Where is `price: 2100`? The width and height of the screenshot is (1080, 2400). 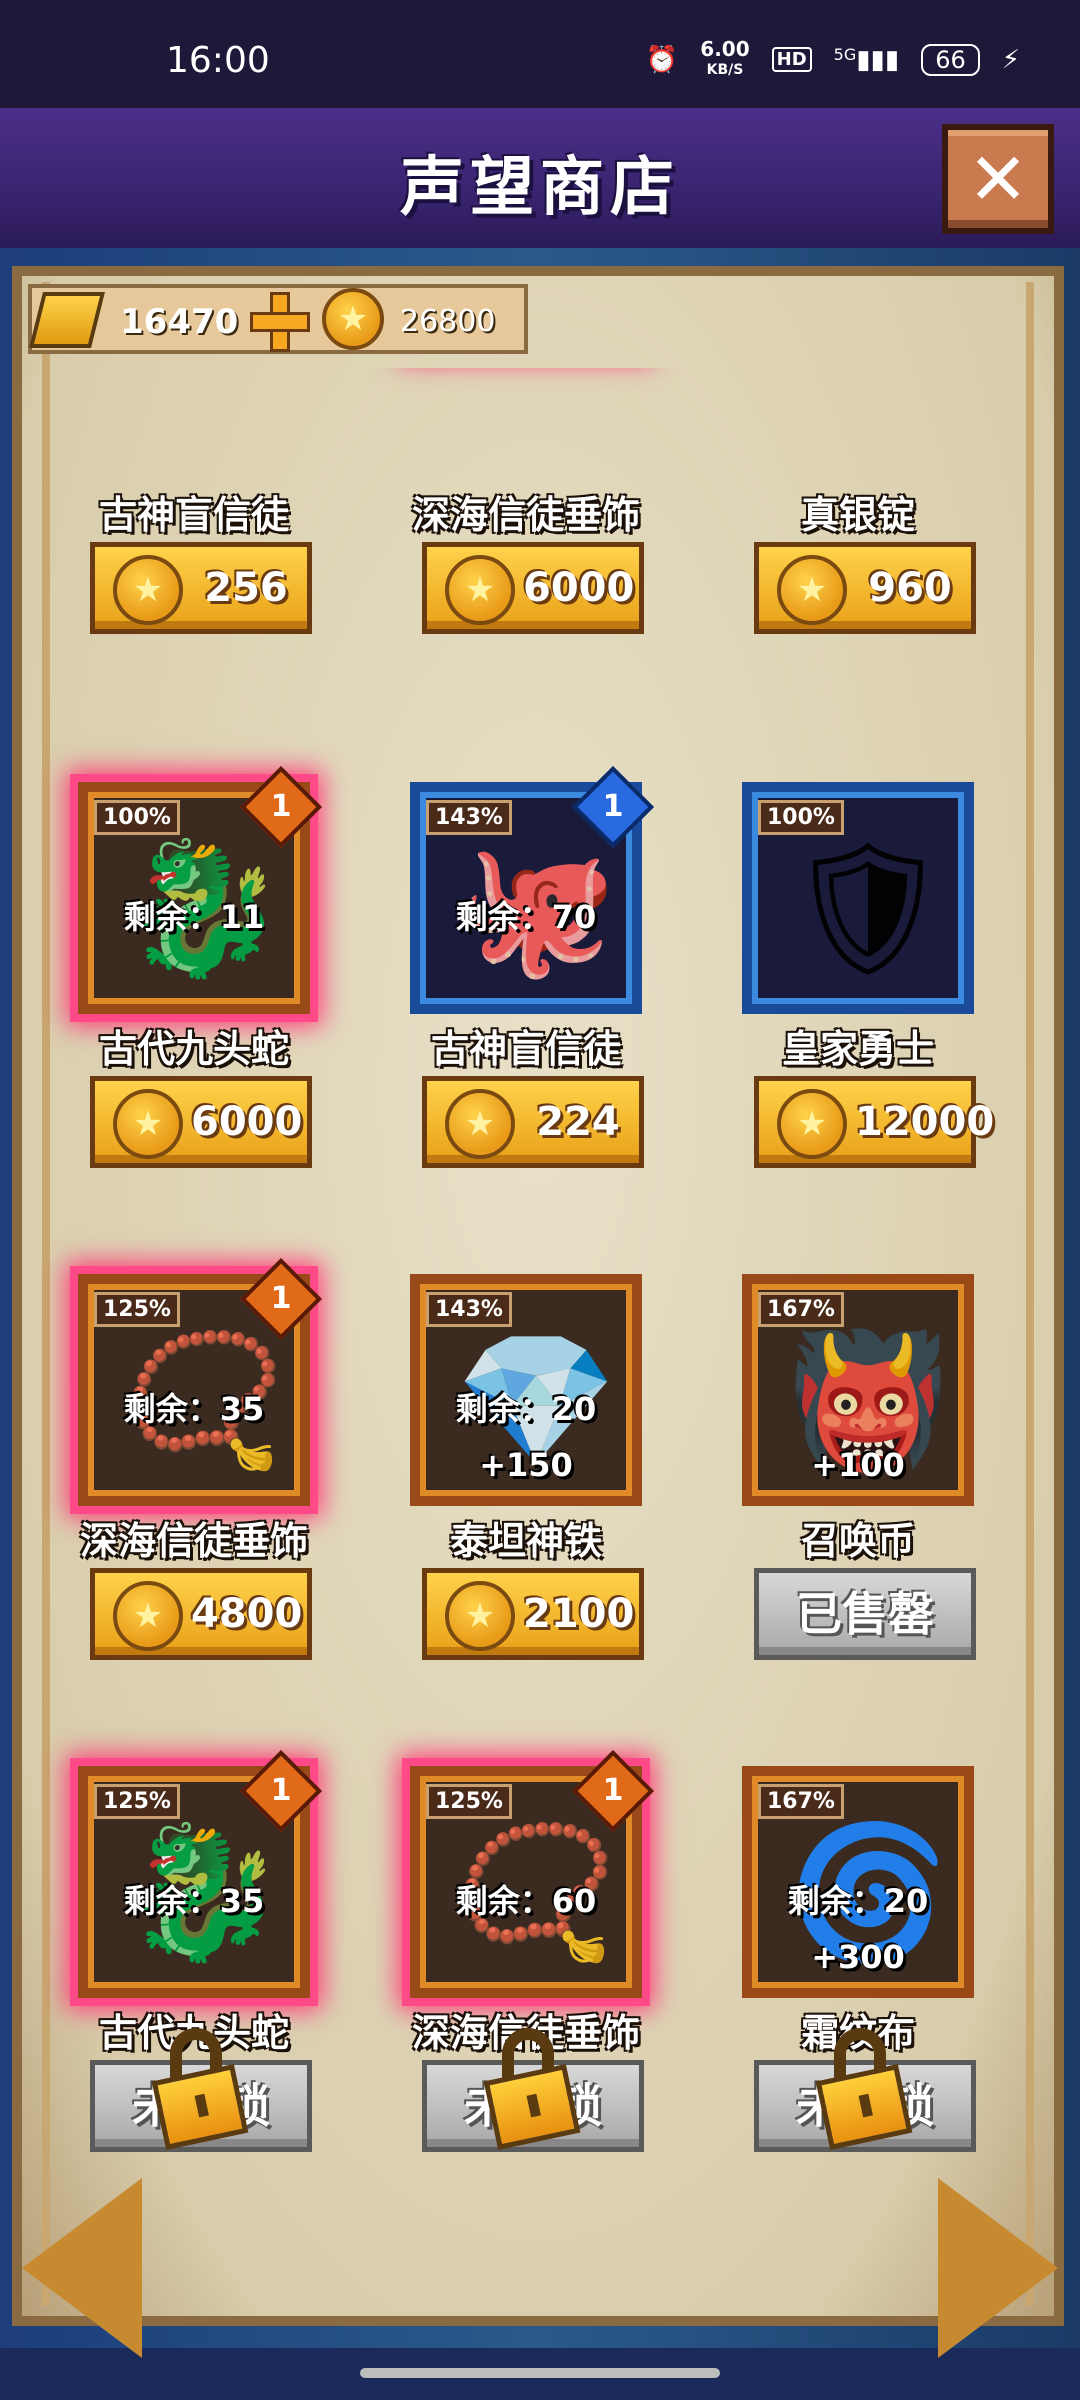
price: 2100 is located at coordinates (579, 1614).